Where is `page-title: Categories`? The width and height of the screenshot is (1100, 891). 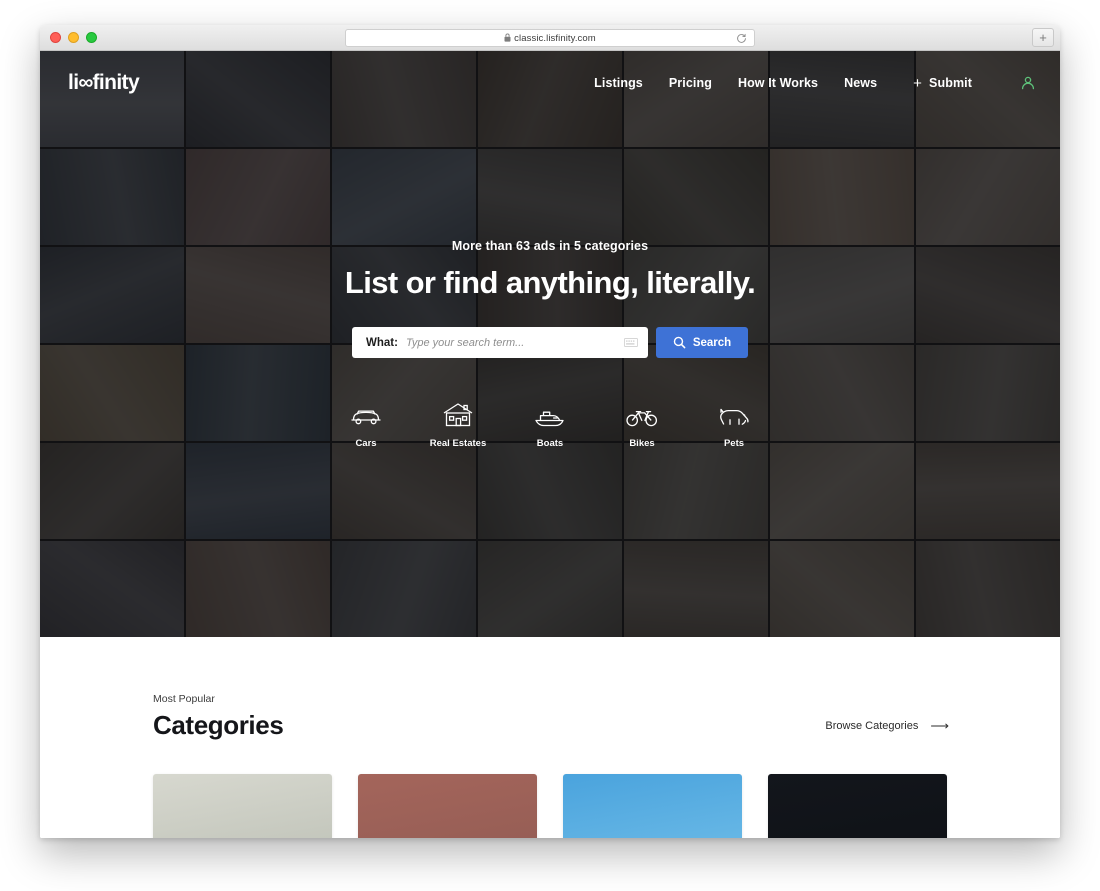
page-title: Categories is located at coordinates (218, 725).